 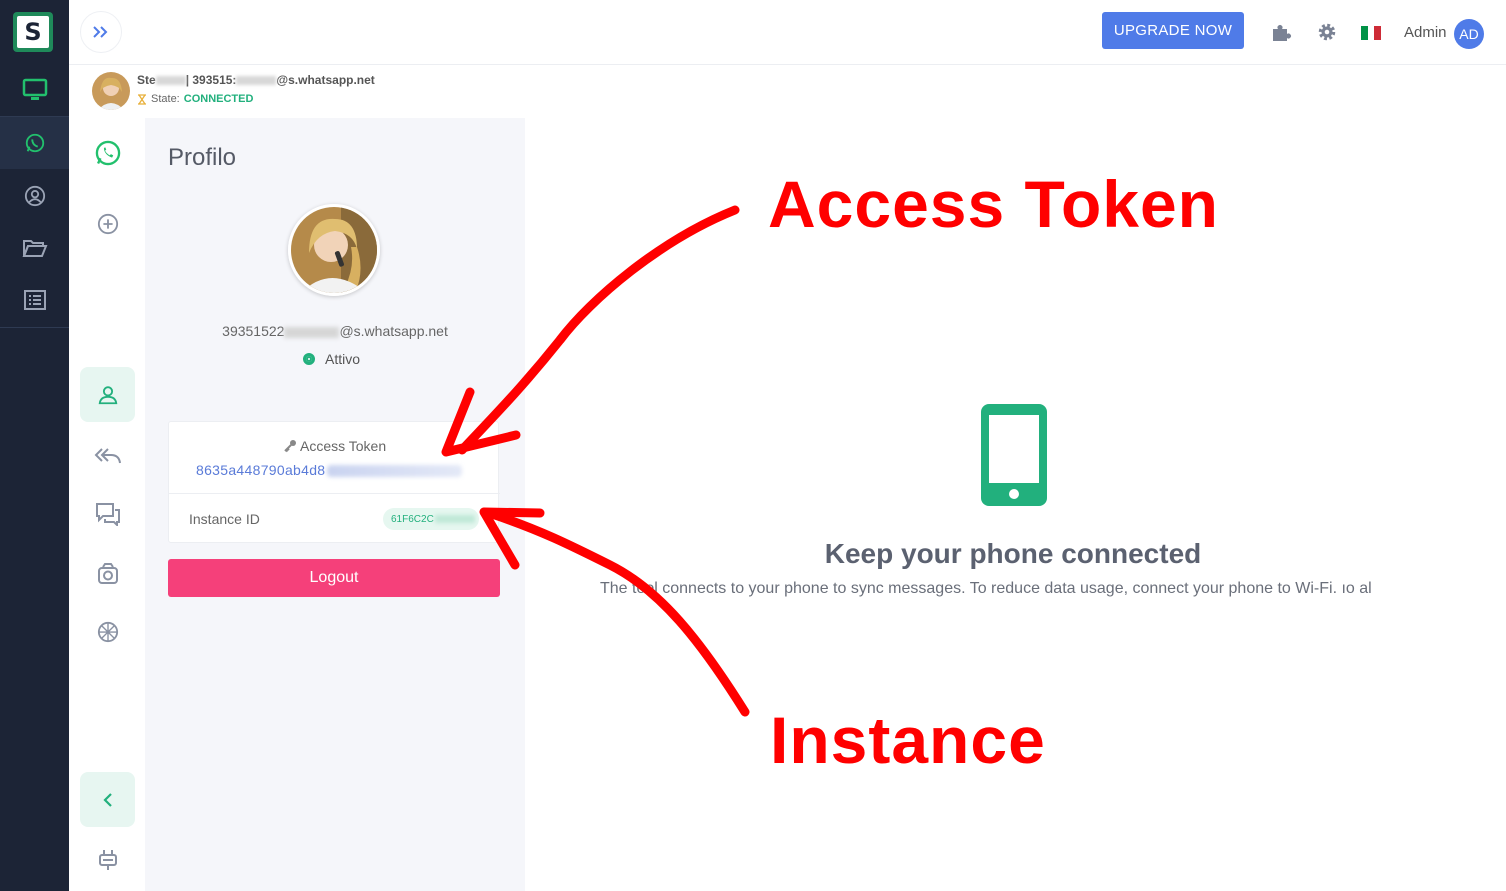 I want to click on upgrade-now-button: UPGRADE NOW, so click(x=1173, y=30).